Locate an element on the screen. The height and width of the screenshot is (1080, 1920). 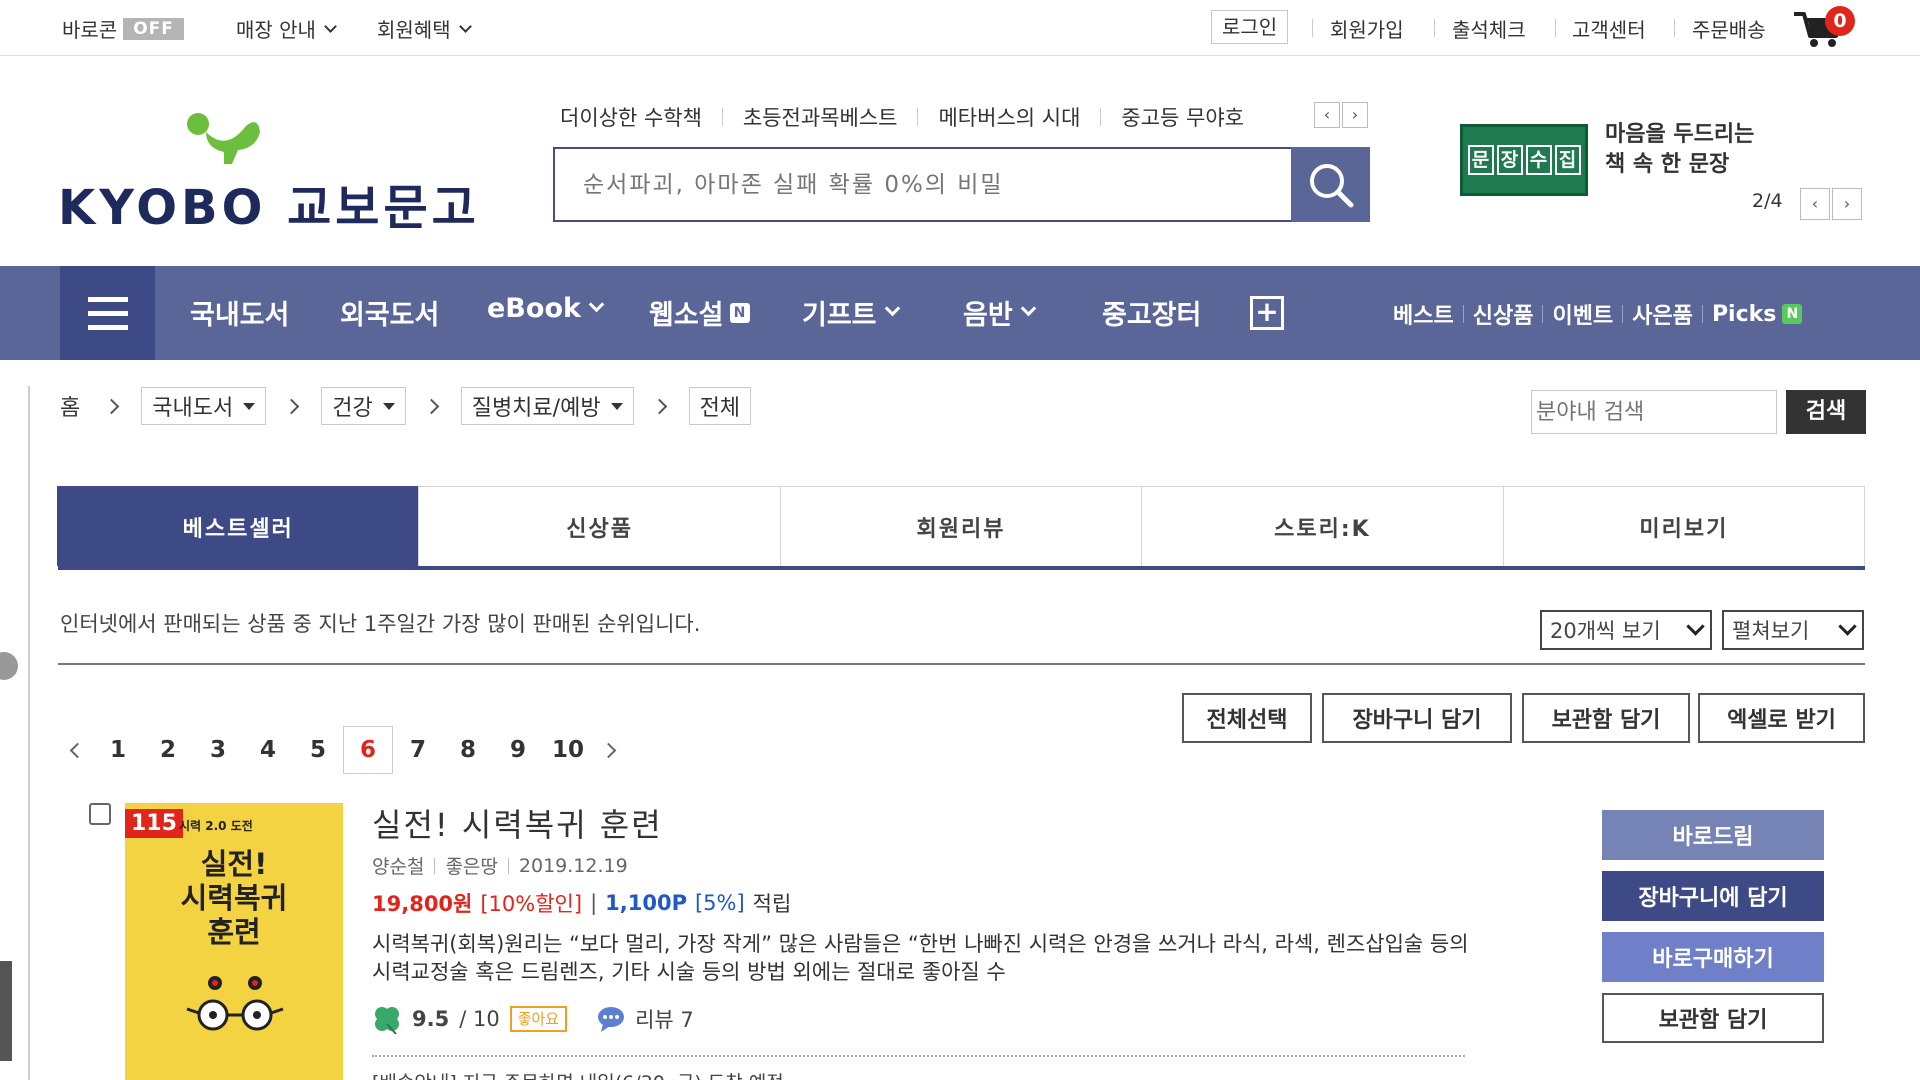
buy-now-button: 바로구매하기 is located at coordinates (1713, 957).